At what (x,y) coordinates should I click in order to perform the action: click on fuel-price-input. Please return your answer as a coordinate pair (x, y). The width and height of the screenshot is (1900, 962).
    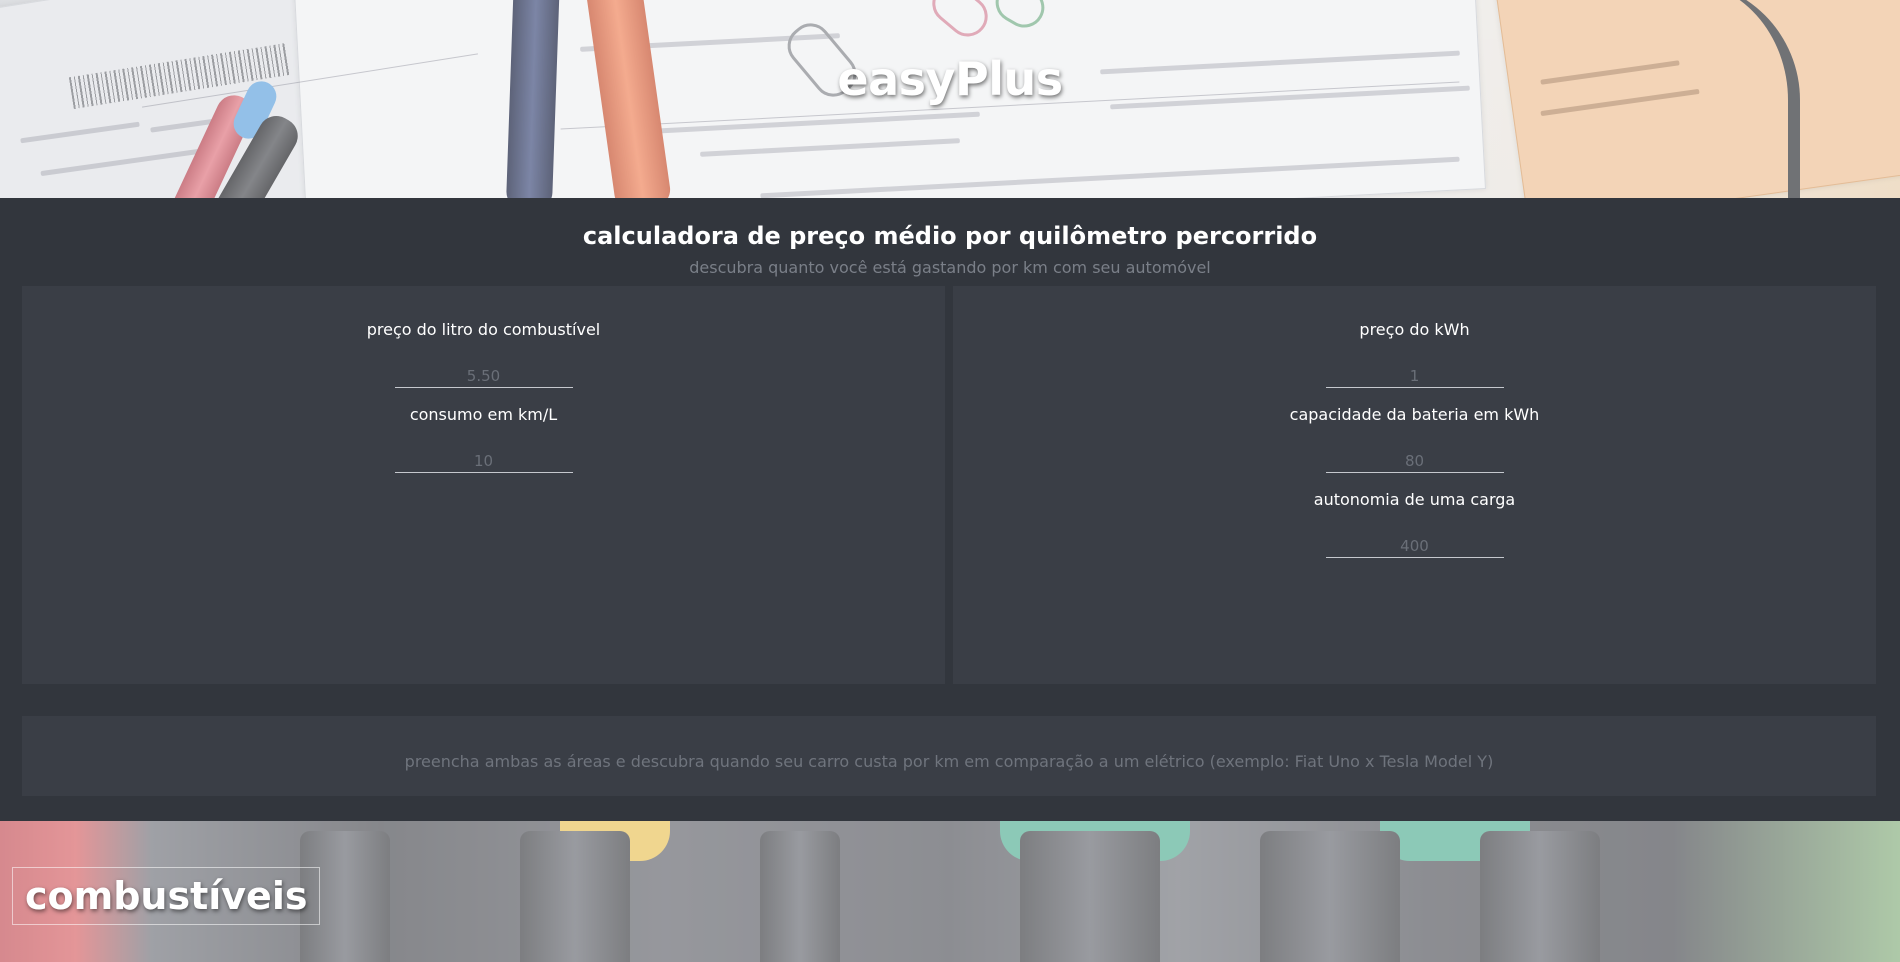
    Looking at the image, I should click on (483, 376).